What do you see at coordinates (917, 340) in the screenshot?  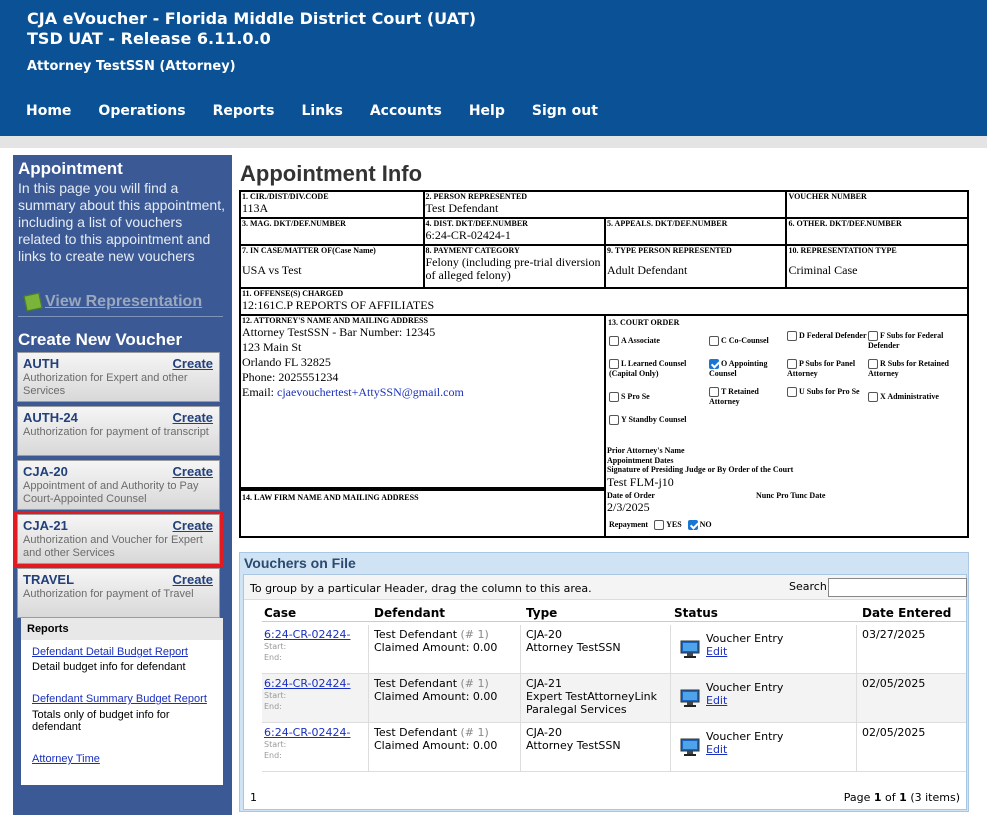 I see `court-order-f: F Subs for Federal Defender` at bounding box center [917, 340].